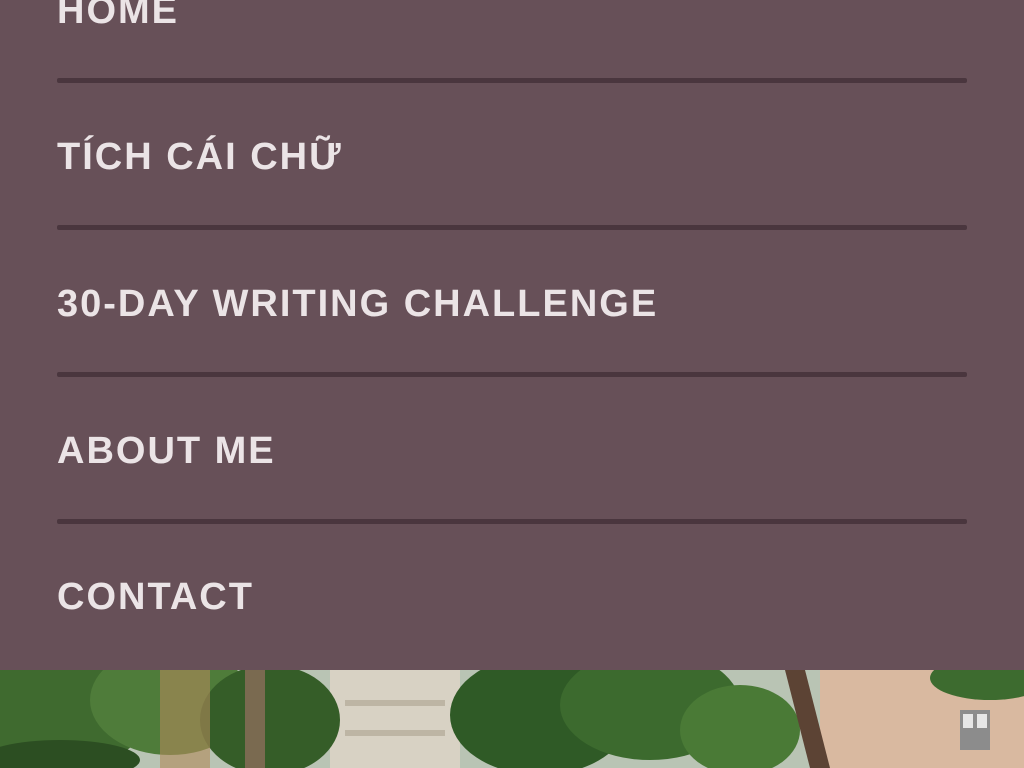  What do you see at coordinates (166, 451) in the screenshot?
I see `menu-item-label: ABOUT ME` at bounding box center [166, 451].